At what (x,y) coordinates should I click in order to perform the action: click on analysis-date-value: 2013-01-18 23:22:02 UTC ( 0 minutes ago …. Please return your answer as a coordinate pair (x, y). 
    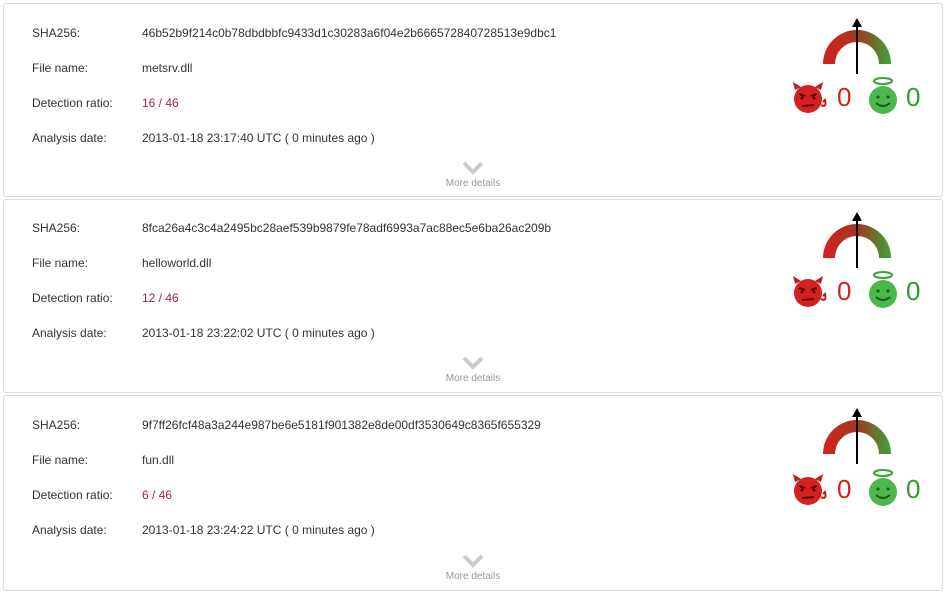
    Looking at the image, I should click on (258, 333).